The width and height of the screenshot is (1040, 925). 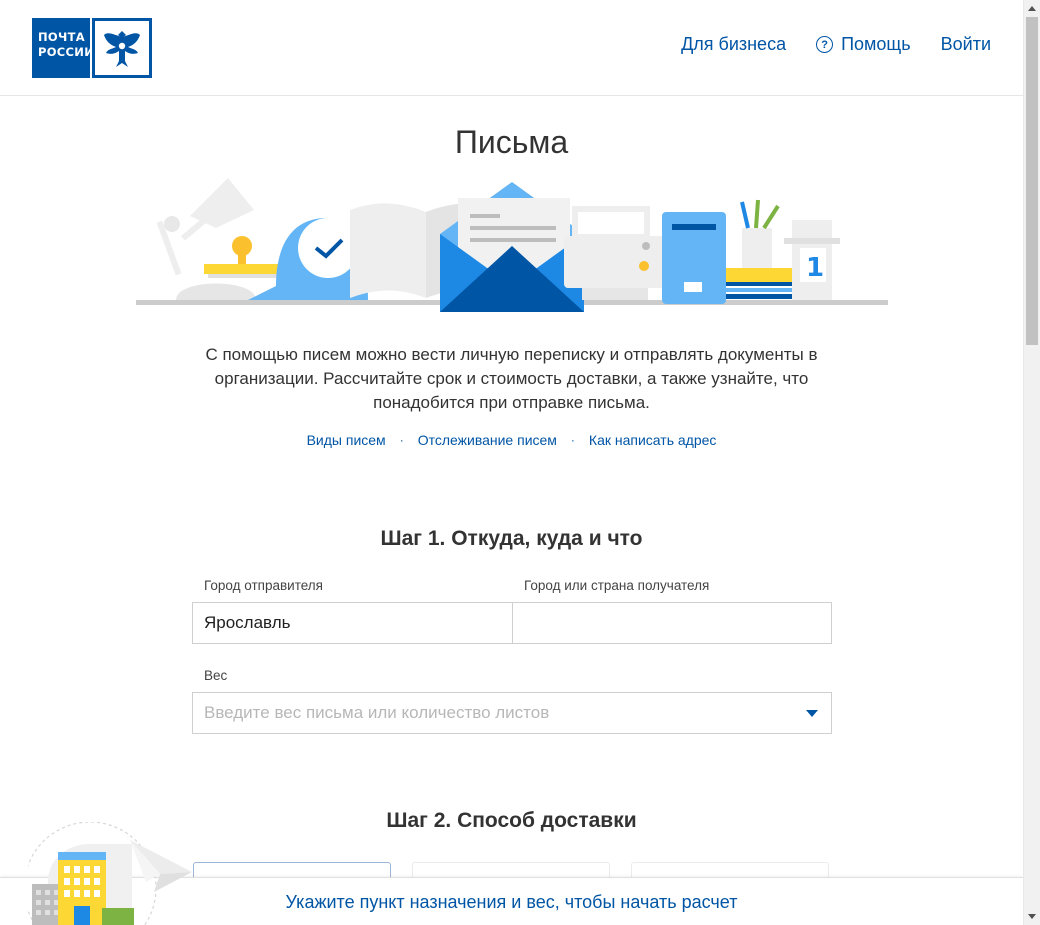 I want to click on envelope-illustration, so click(x=512, y=247).